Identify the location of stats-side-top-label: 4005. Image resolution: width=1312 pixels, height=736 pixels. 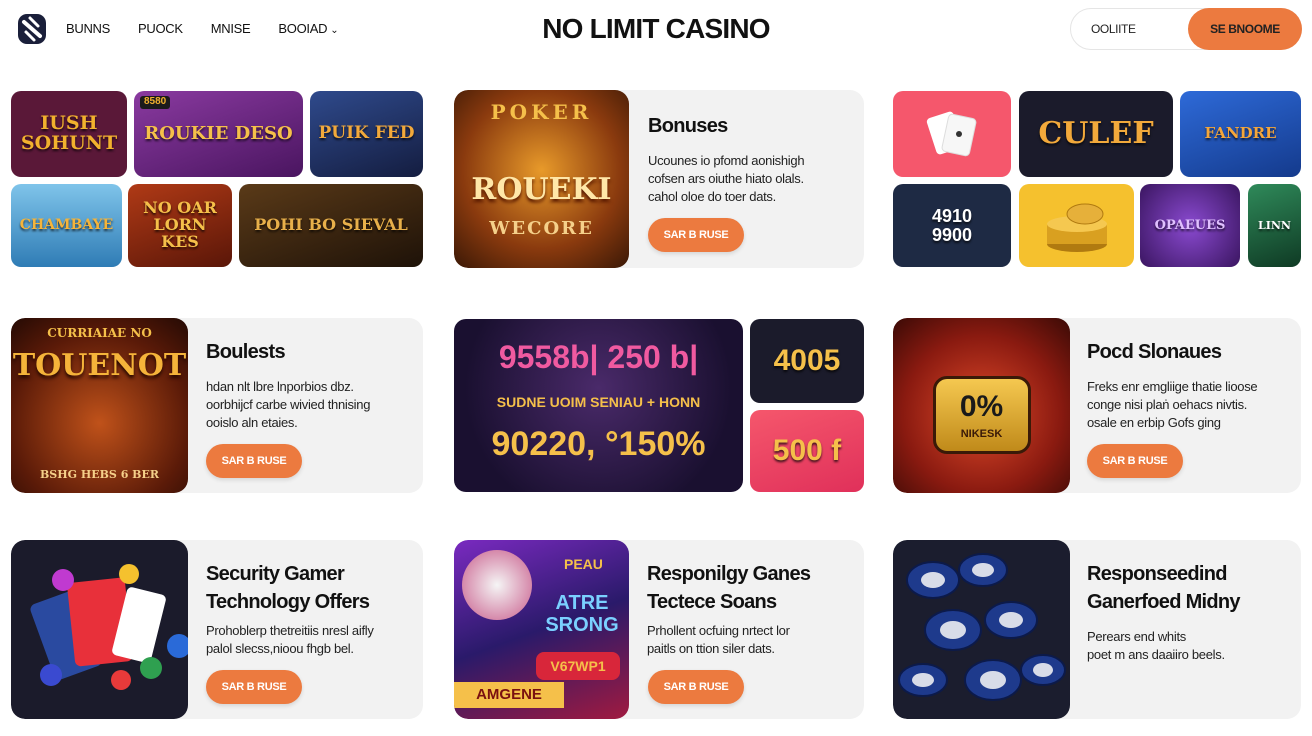
(807, 361).